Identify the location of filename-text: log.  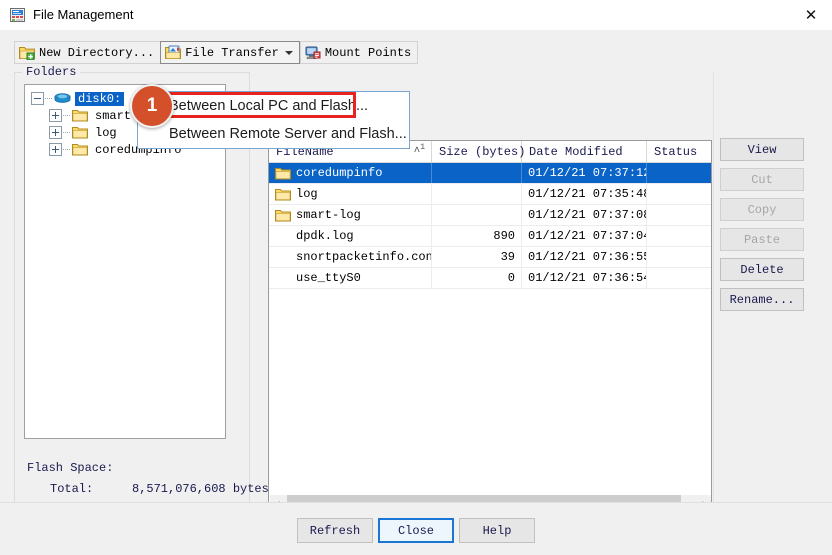
(307, 194).